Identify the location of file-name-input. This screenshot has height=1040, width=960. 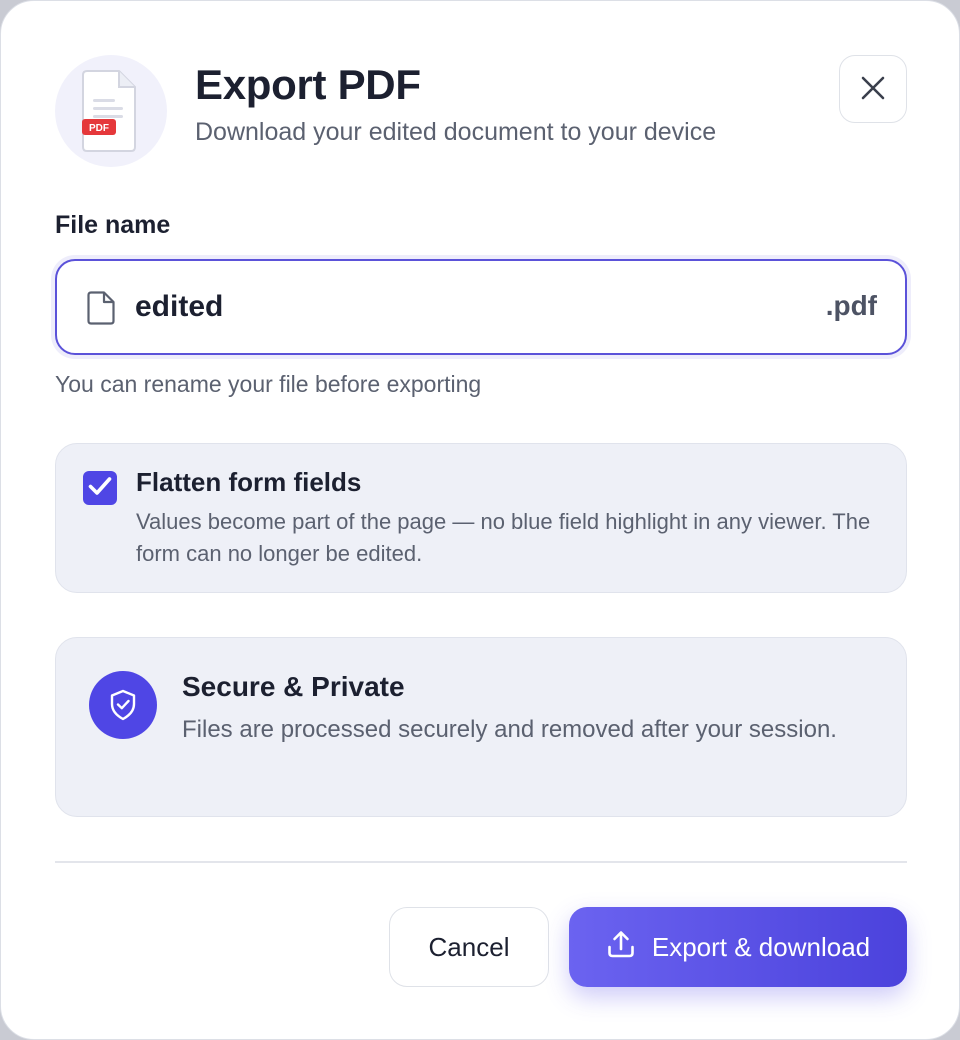
(445, 307).